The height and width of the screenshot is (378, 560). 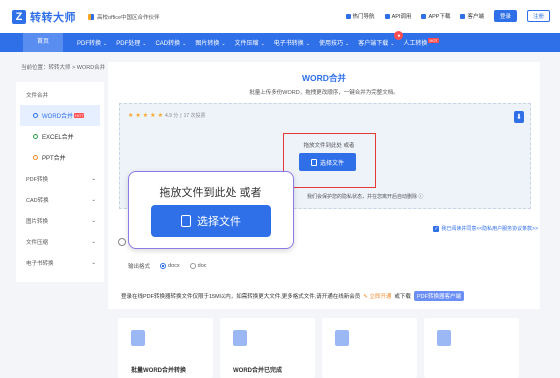 I want to click on desktop-icon, so click(x=463, y=16).